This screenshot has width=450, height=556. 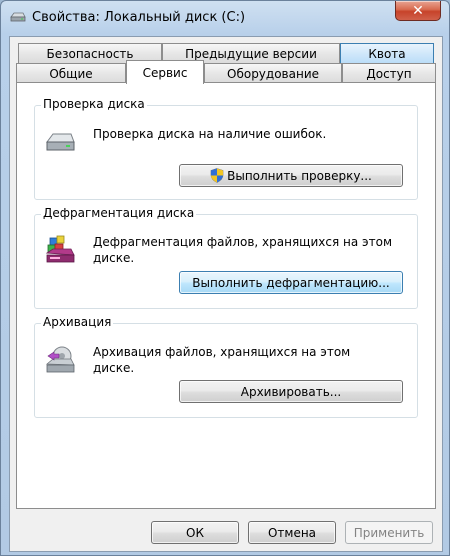 I want to click on tab-general: Общие, so click(x=71, y=73).